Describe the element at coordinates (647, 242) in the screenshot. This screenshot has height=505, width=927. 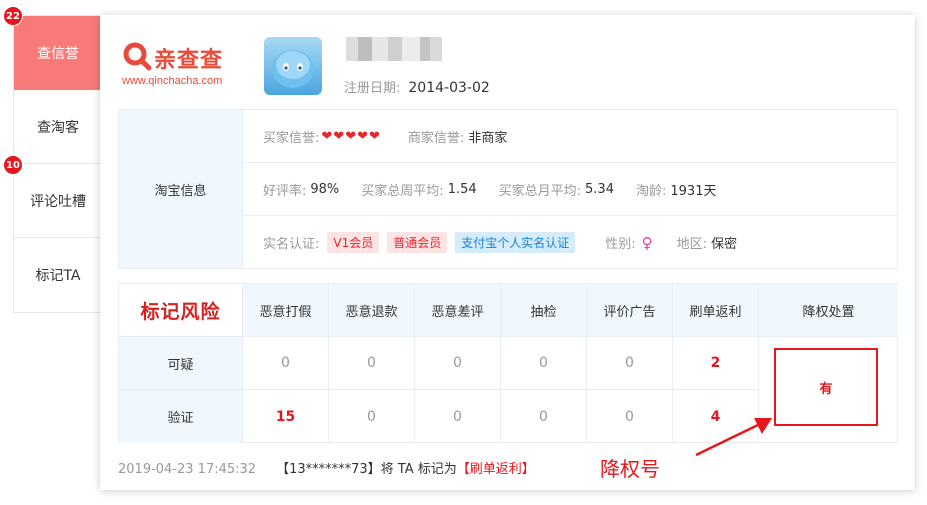
I see `female-icon: ♀` at that location.